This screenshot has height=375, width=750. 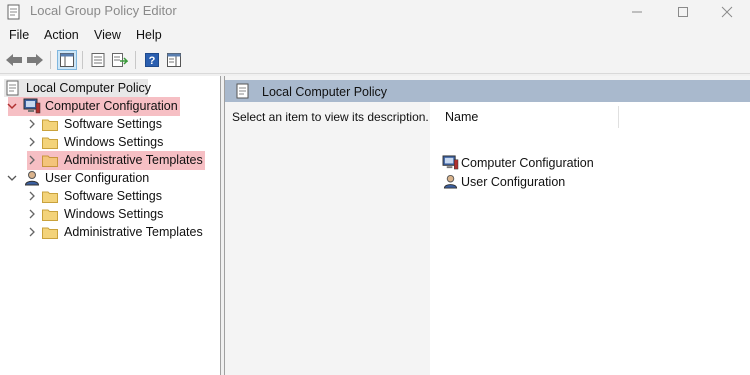 I want to click on tree-item-uc-administrative-templates: Administrative Templates, so click(x=110, y=232).